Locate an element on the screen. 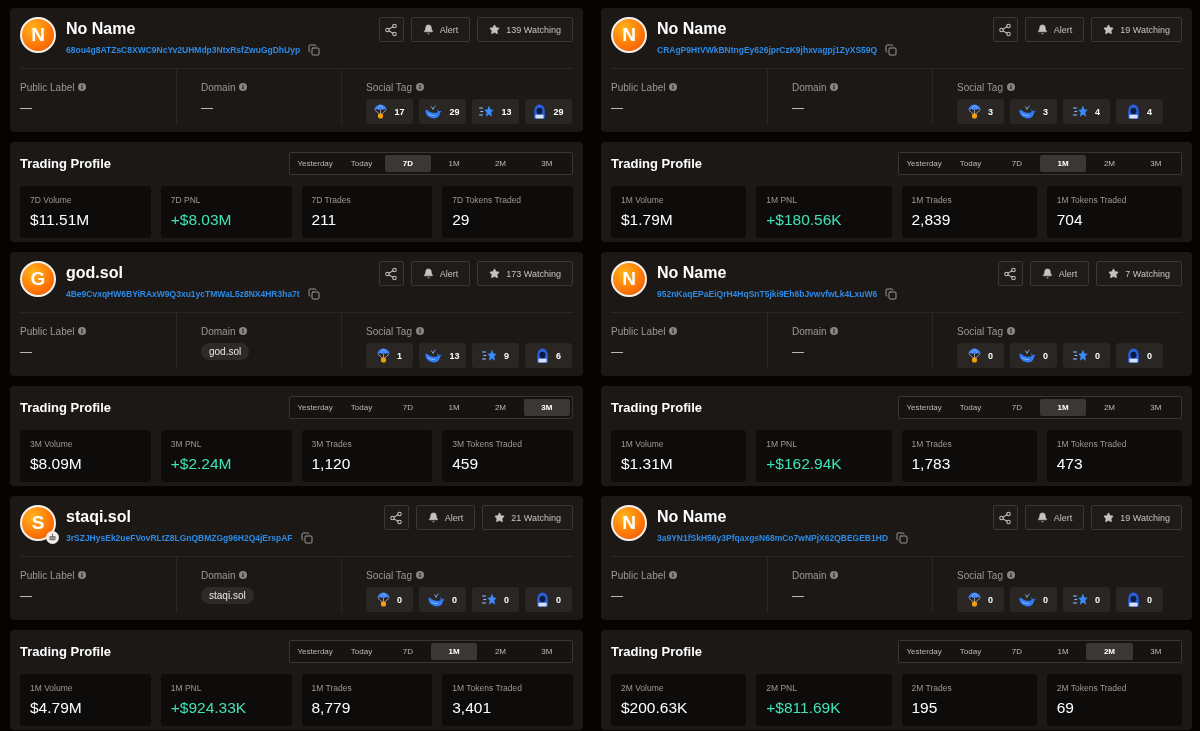  stat-value: 704 is located at coordinates (1069, 220).